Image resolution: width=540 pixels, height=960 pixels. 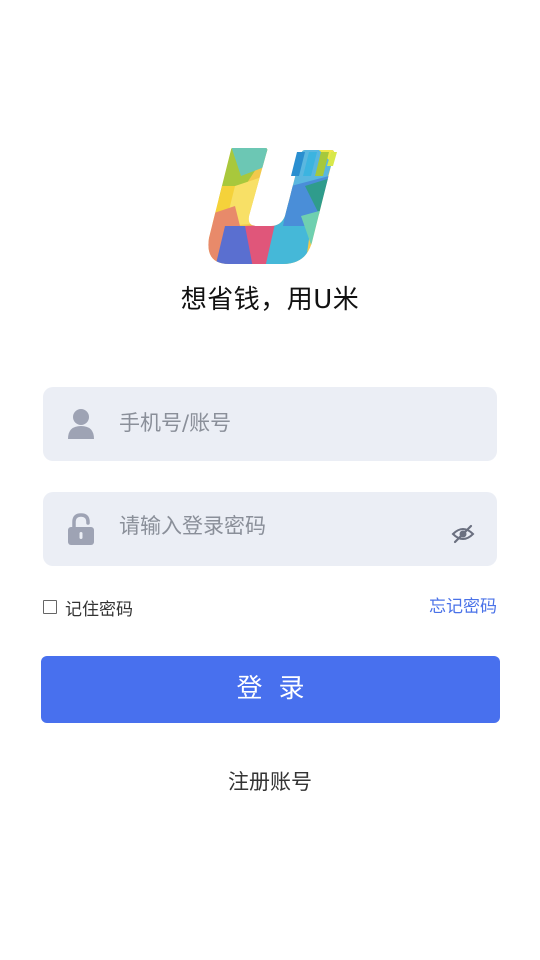 What do you see at coordinates (81, 529) in the screenshot?
I see `unlock-icon` at bounding box center [81, 529].